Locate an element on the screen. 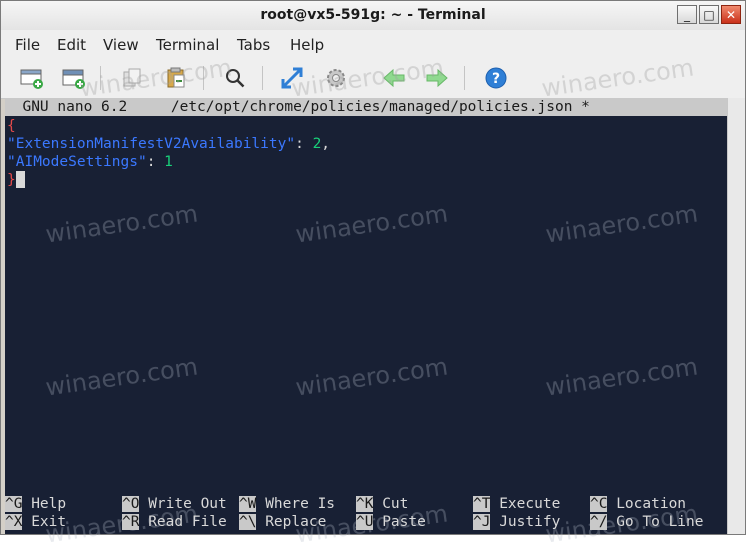 The height and width of the screenshot is (549, 746). shortcut-write-out: ^O Write Out is located at coordinates (174, 504).